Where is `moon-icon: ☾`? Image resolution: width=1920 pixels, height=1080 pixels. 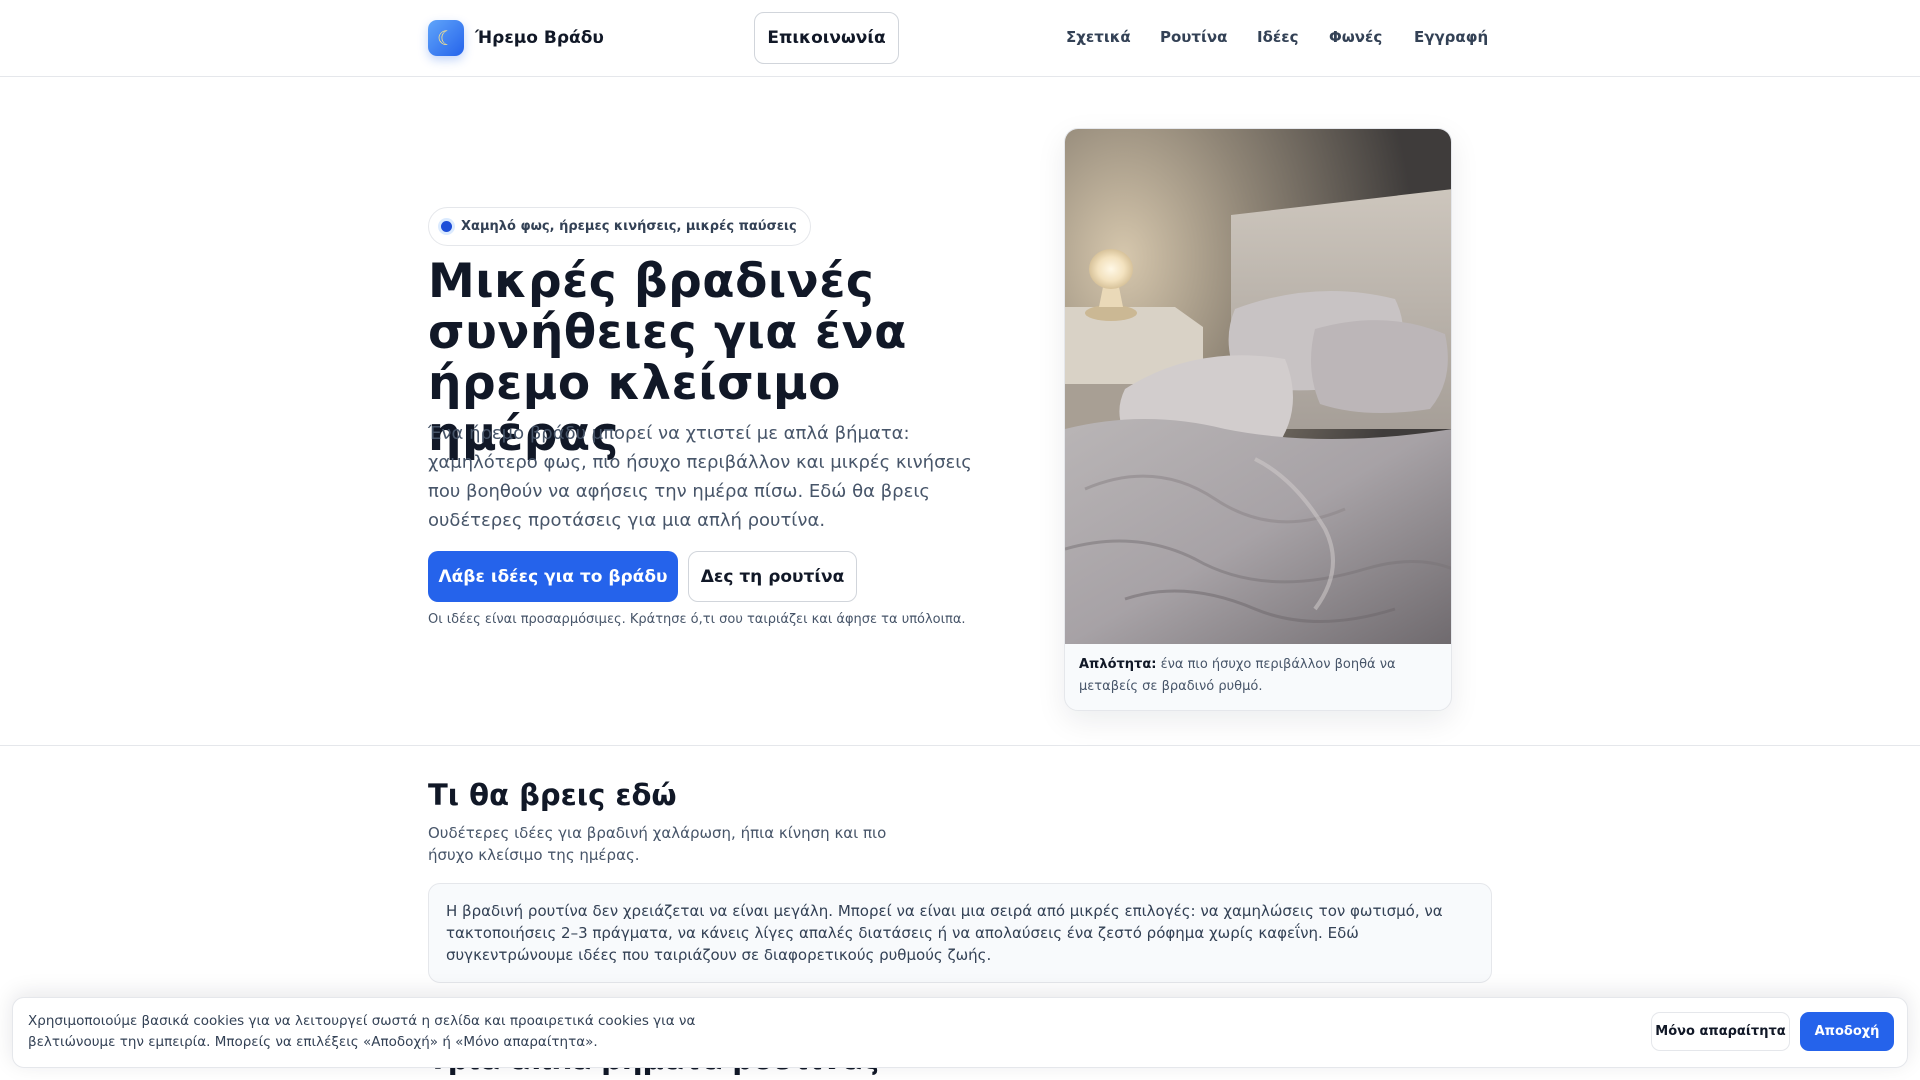
moon-icon: ☾ is located at coordinates (446, 38).